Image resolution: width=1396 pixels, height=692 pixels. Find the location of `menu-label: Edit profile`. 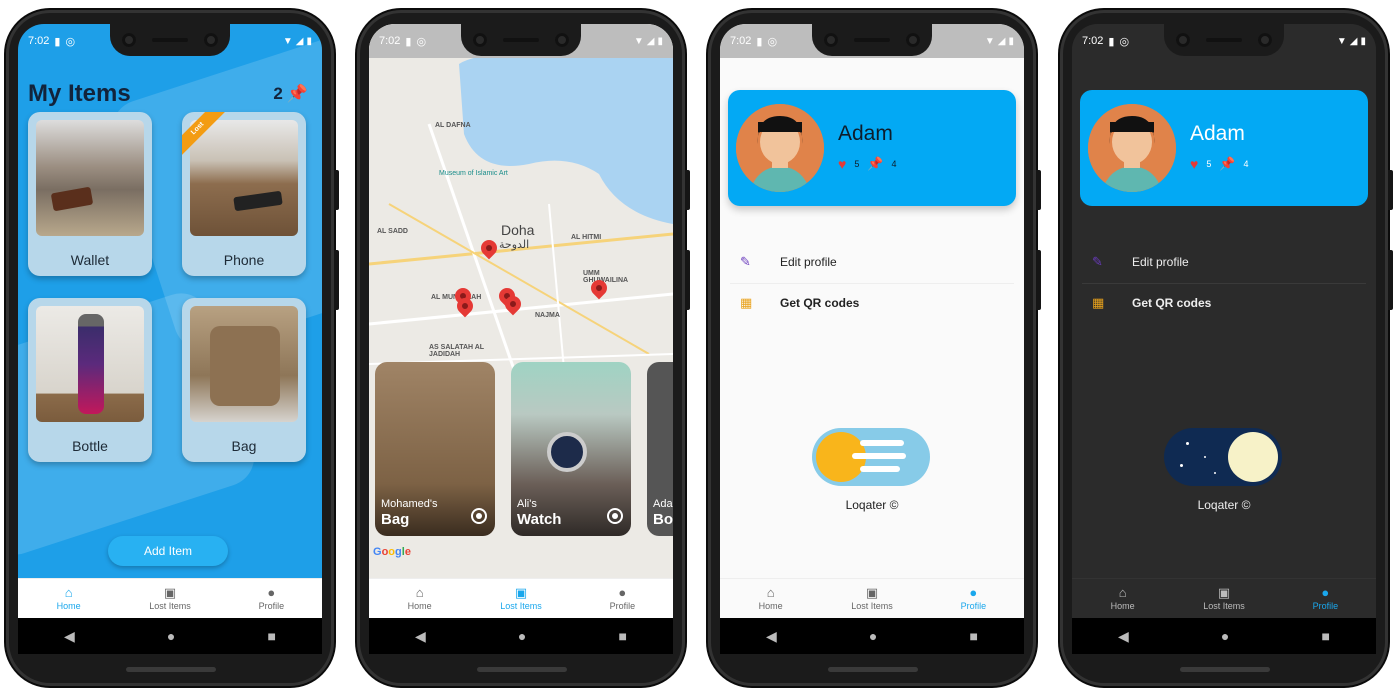

menu-label: Edit profile is located at coordinates (1160, 262).